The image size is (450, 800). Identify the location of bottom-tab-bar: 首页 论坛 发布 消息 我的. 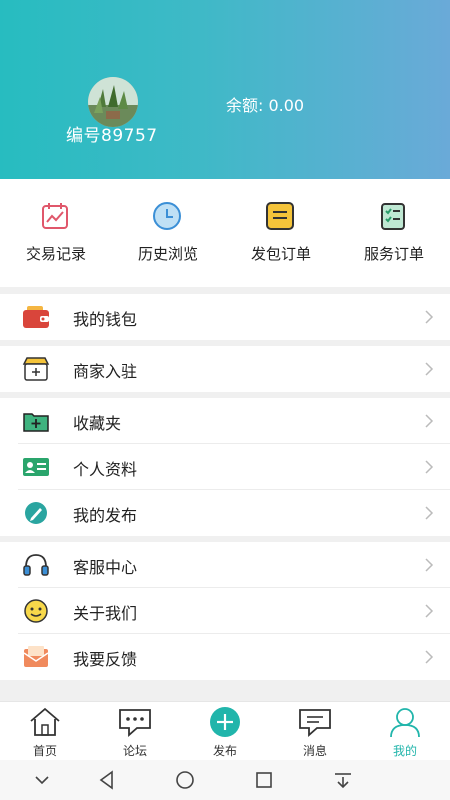
(225, 730).